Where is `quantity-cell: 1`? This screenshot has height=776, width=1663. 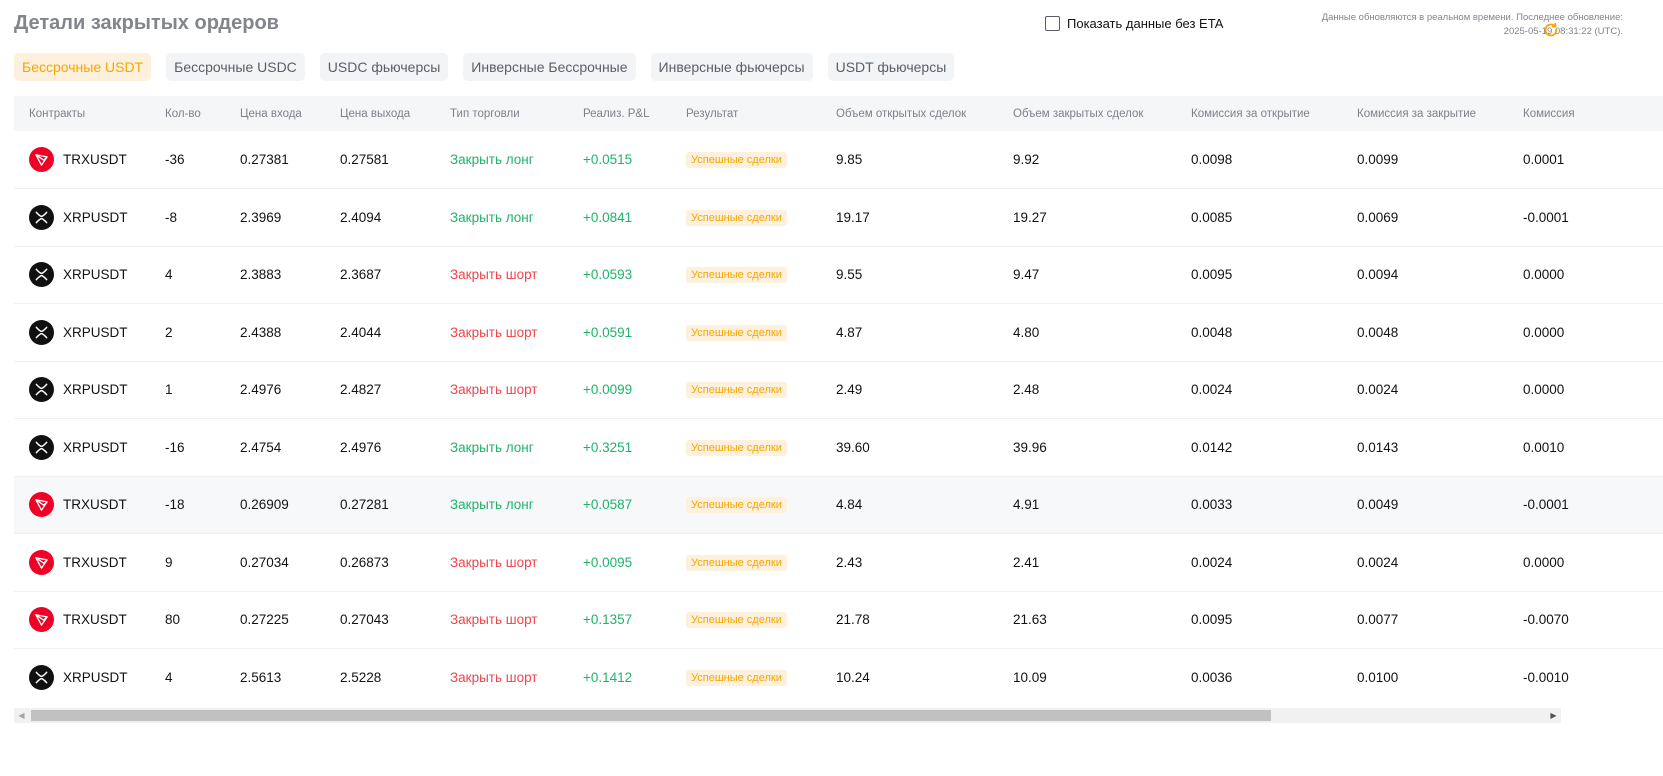 quantity-cell: 1 is located at coordinates (169, 390).